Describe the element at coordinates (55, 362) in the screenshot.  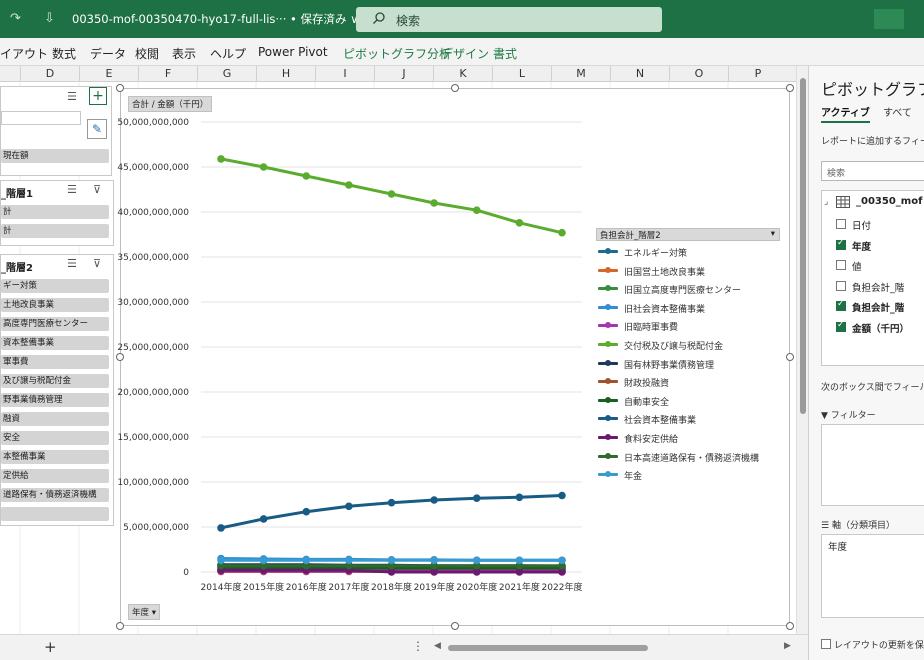
I see `slicer-item: 軍事費` at that location.